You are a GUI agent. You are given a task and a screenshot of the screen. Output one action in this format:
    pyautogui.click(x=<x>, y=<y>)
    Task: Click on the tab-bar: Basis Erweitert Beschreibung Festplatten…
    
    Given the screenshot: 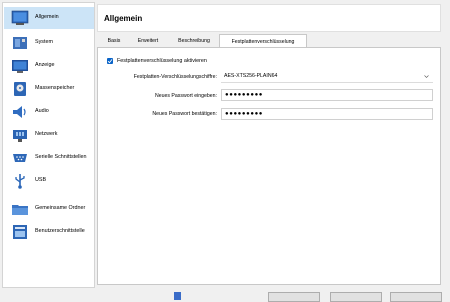 What is the action you would take?
    pyautogui.click(x=269, y=41)
    